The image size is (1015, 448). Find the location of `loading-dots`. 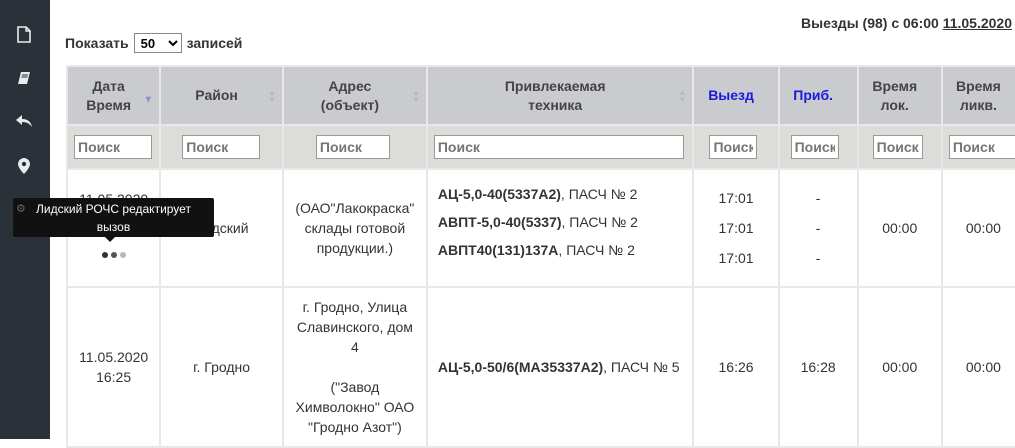

loading-dots is located at coordinates (113, 255).